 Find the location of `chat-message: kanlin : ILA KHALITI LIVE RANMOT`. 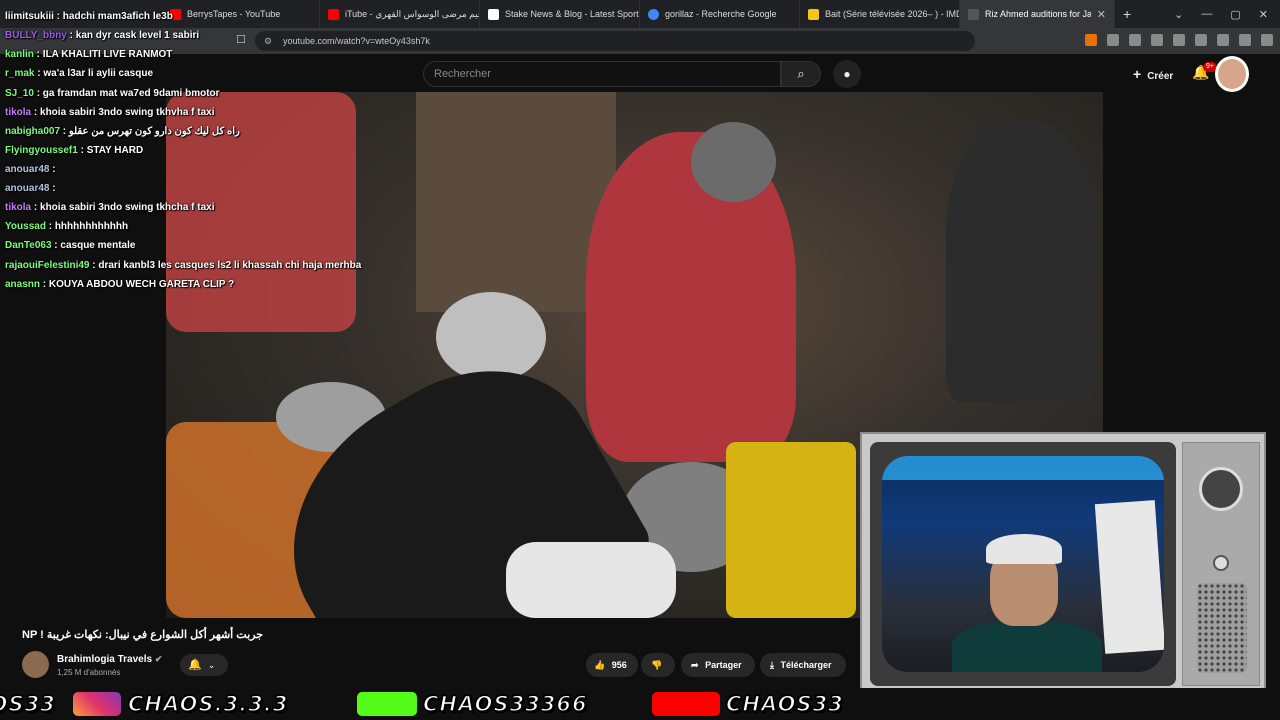

chat-message: kanlin : ILA KHALITI LIVE RANMOT is located at coordinates (88, 54).